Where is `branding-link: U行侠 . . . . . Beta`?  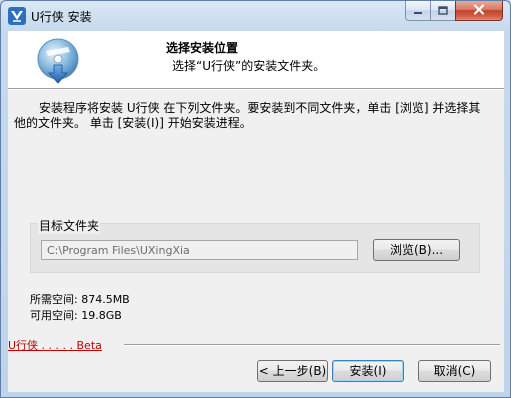 branding-link: U行侠 . . . . . Beta is located at coordinates (55, 345).